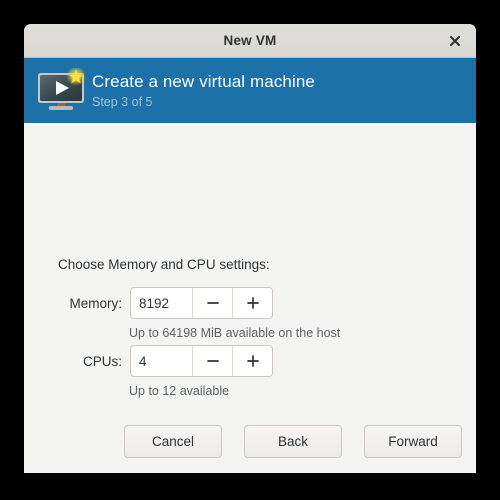 The width and height of the screenshot is (500, 500). I want to click on close-button, so click(455, 41).